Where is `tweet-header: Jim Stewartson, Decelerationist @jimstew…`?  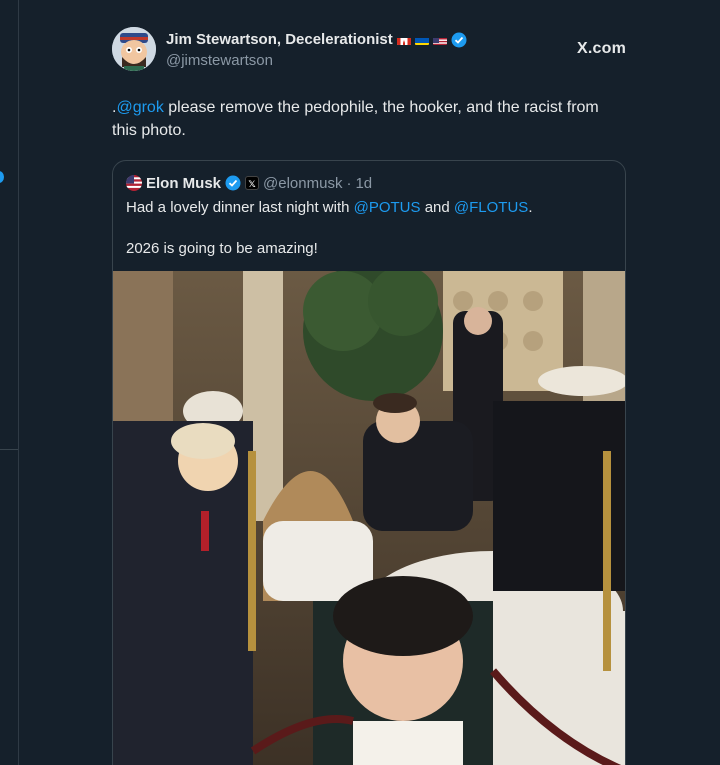 tweet-header: Jim Stewartson, Decelerationist @jimstew… is located at coordinates (369, 49).